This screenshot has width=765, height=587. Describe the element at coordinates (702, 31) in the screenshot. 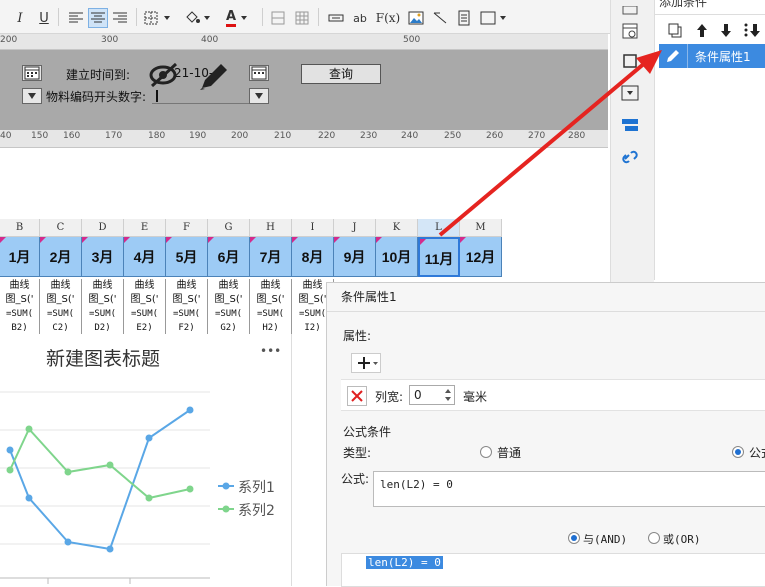

I see `move-up-icon` at that location.